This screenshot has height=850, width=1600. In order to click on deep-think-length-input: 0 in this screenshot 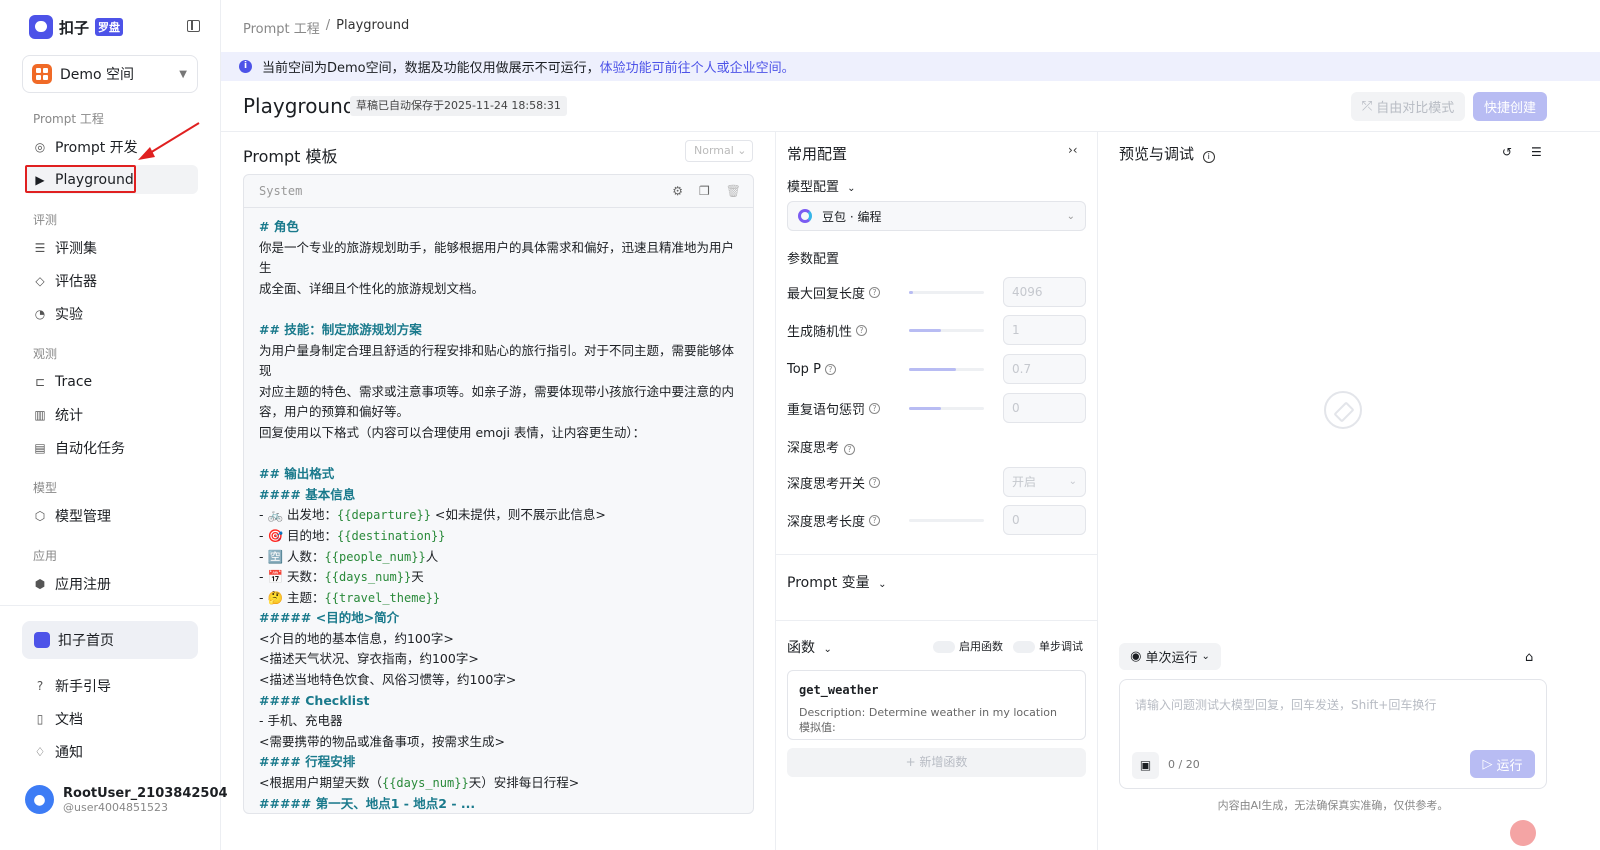, I will do `click(1044, 520)`.